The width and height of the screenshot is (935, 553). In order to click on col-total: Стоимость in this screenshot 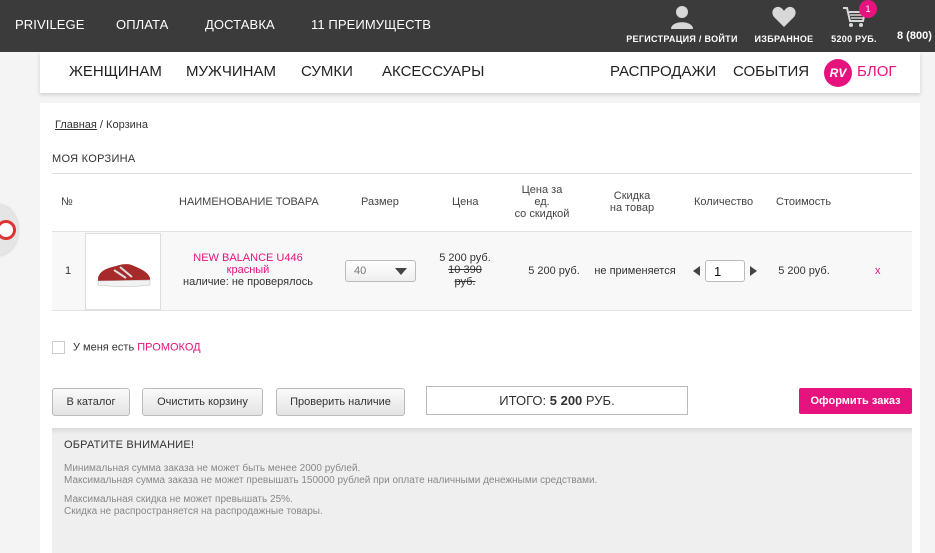, I will do `click(804, 202)`.